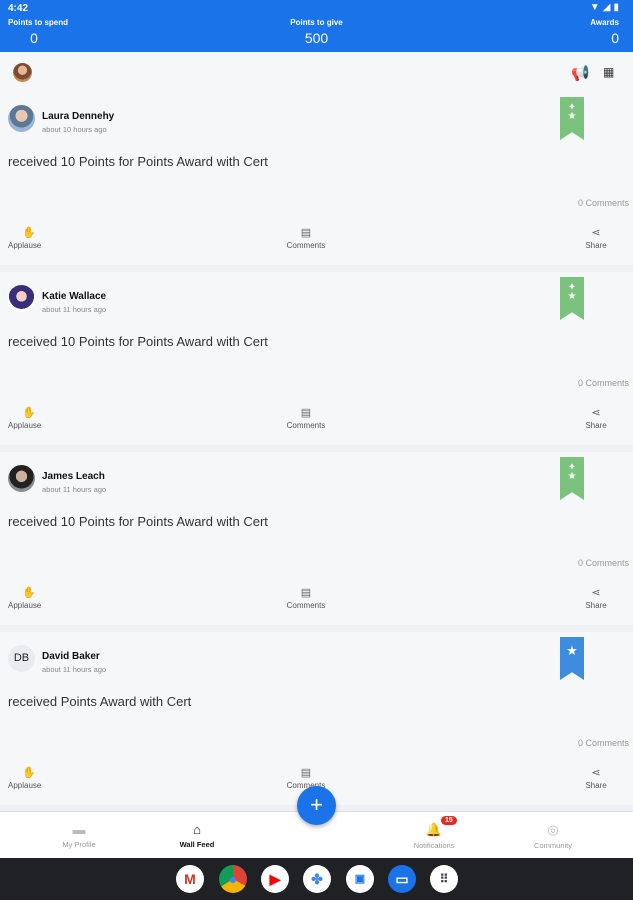 This screenshot has width=633, height=900. Describe the element at coordinates (79, 844) in the screenshot. I see `nav-my-profile-label: My Profile` at that location.